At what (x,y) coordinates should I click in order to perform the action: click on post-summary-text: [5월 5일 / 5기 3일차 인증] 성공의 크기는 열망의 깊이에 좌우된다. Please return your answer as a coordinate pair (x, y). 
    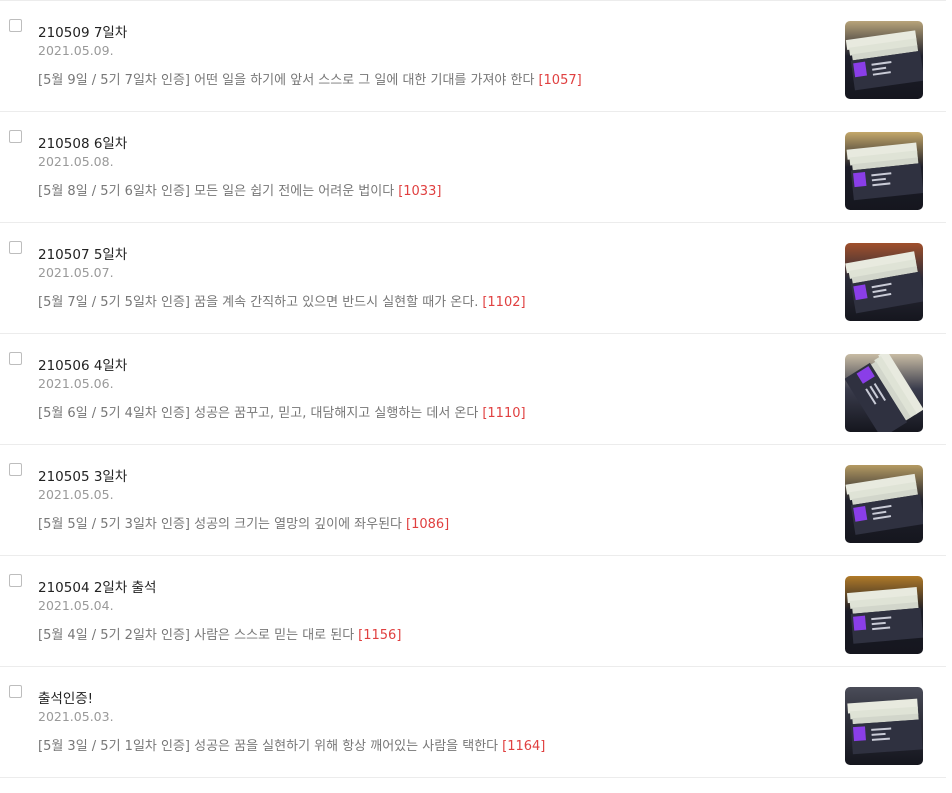
    Looking at the image, I should click on (220, 524).